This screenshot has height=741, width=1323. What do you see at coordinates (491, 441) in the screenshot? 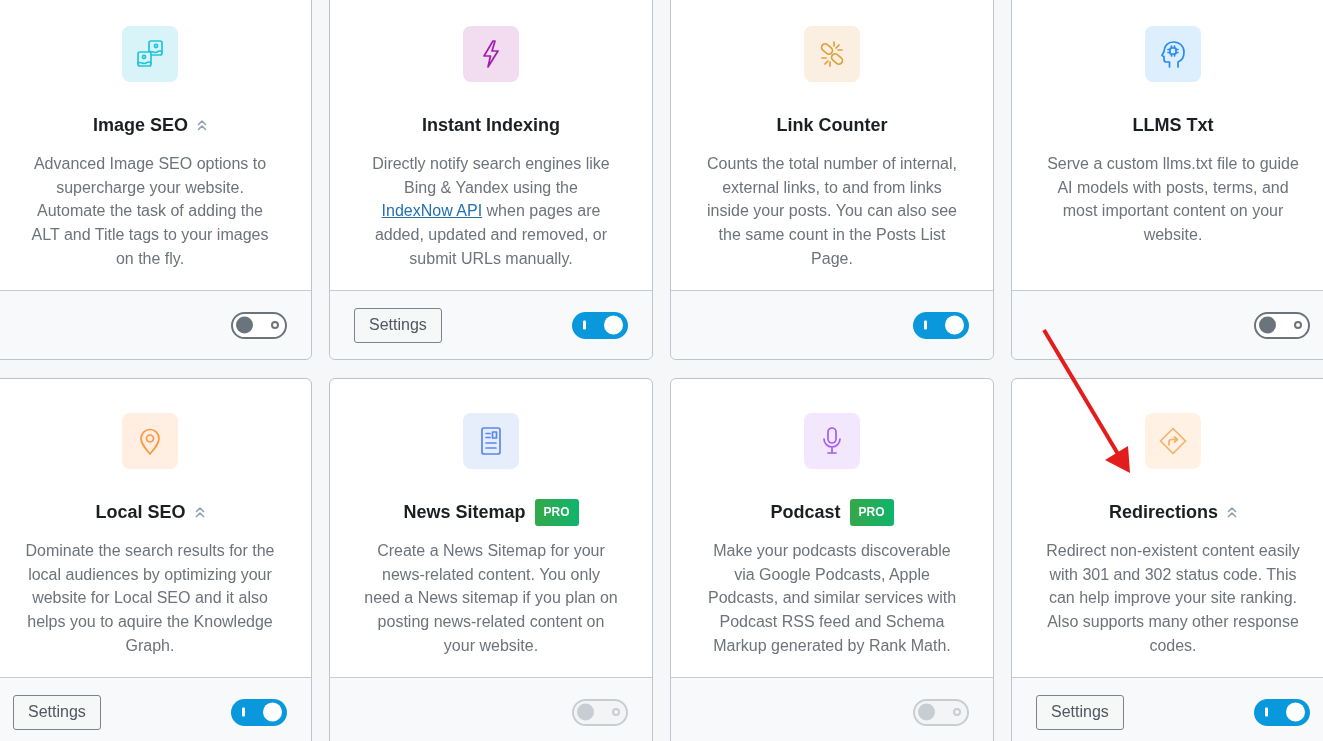
I see `newspaper-icon` at bounding box center [491, 441].